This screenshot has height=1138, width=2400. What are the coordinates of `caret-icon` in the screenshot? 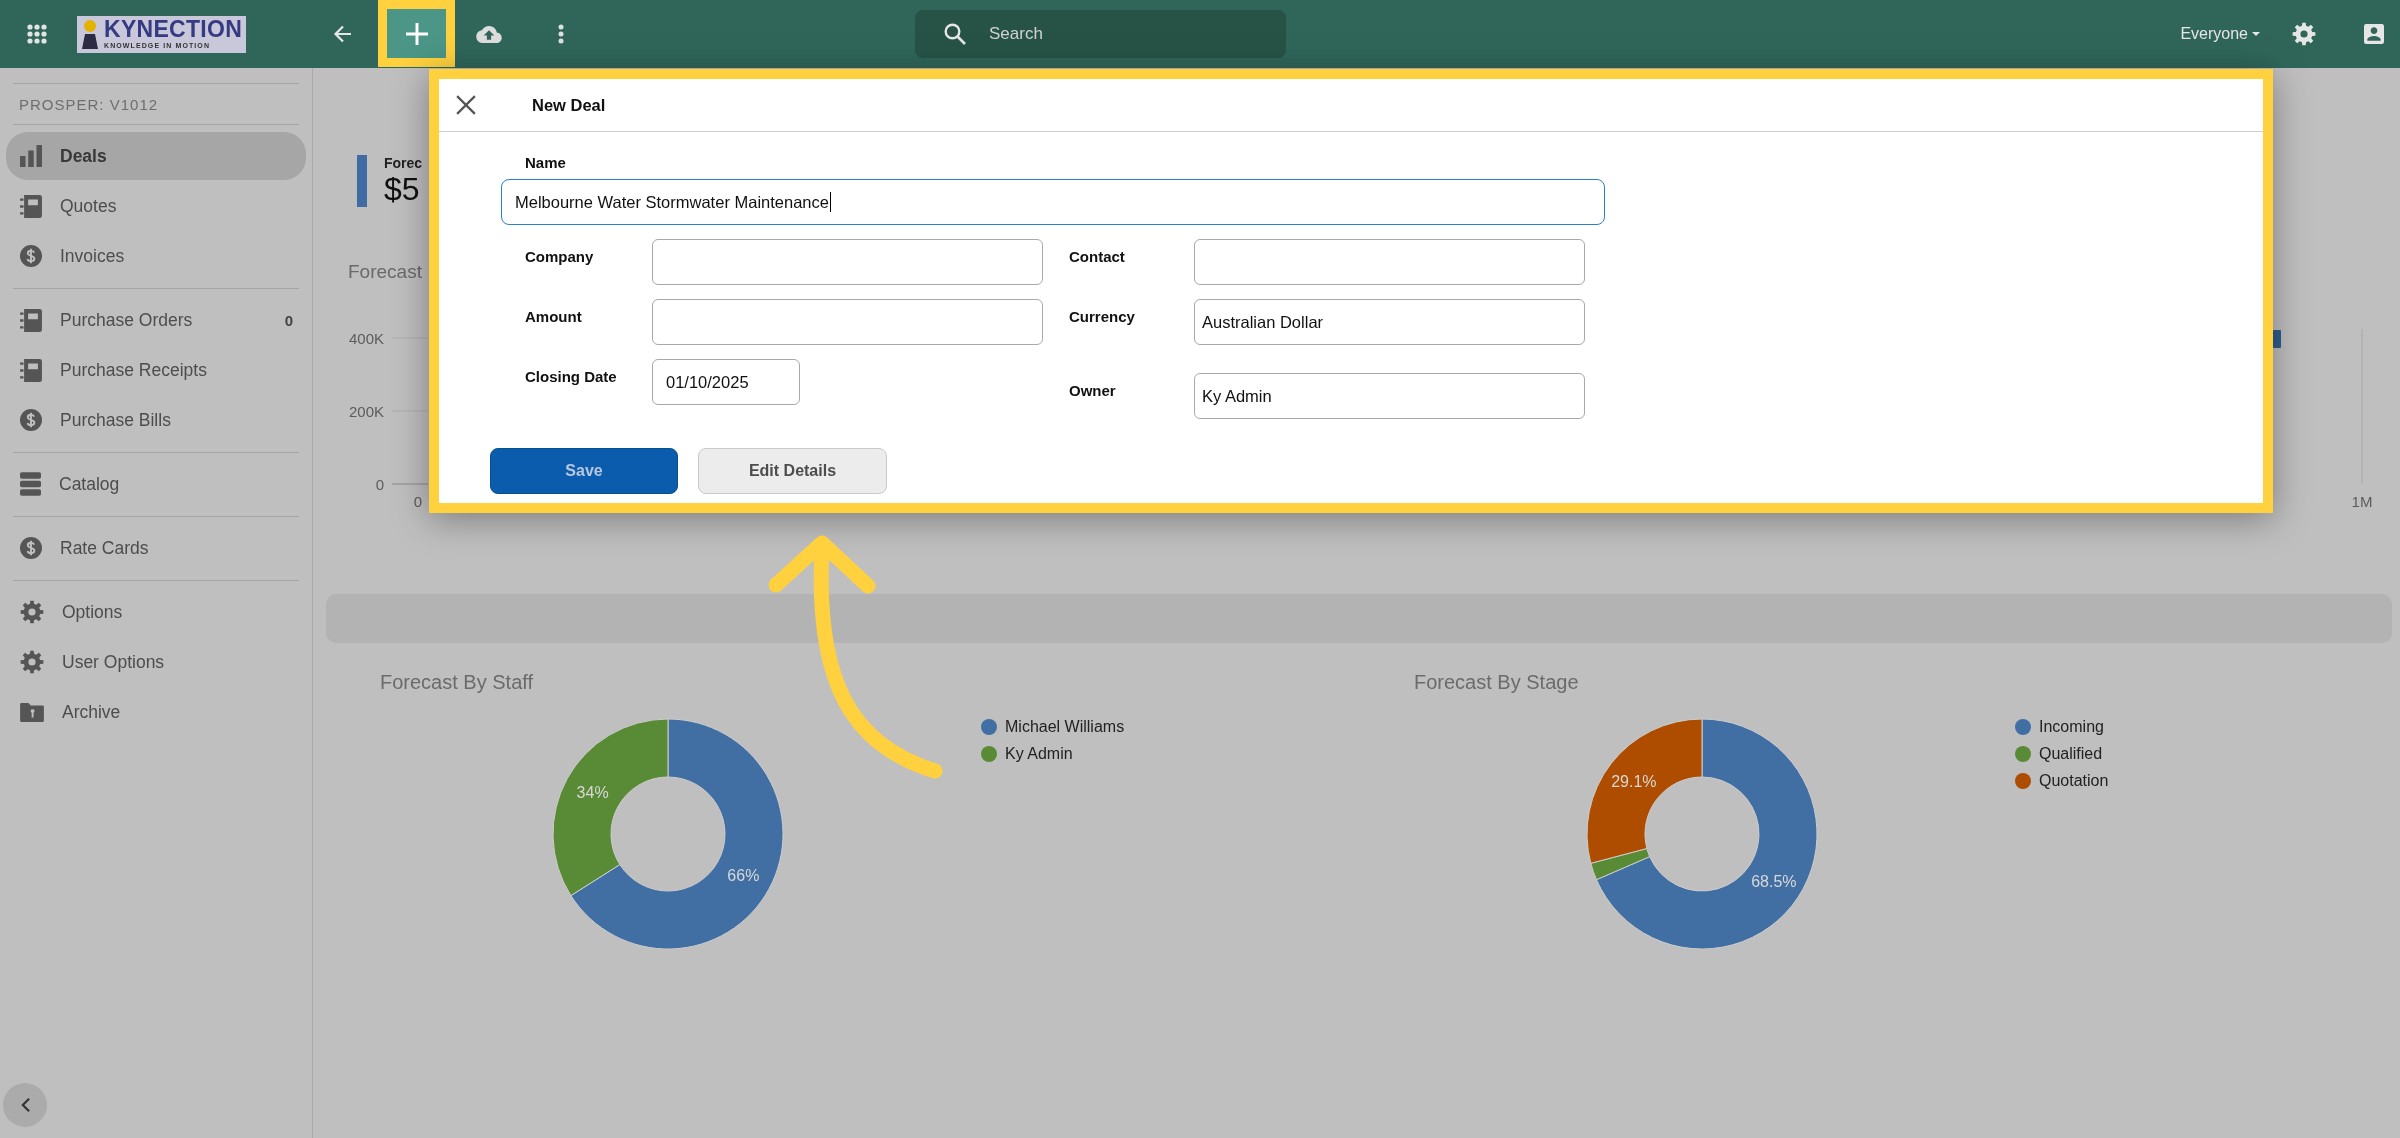 It's located at (2256, 34).